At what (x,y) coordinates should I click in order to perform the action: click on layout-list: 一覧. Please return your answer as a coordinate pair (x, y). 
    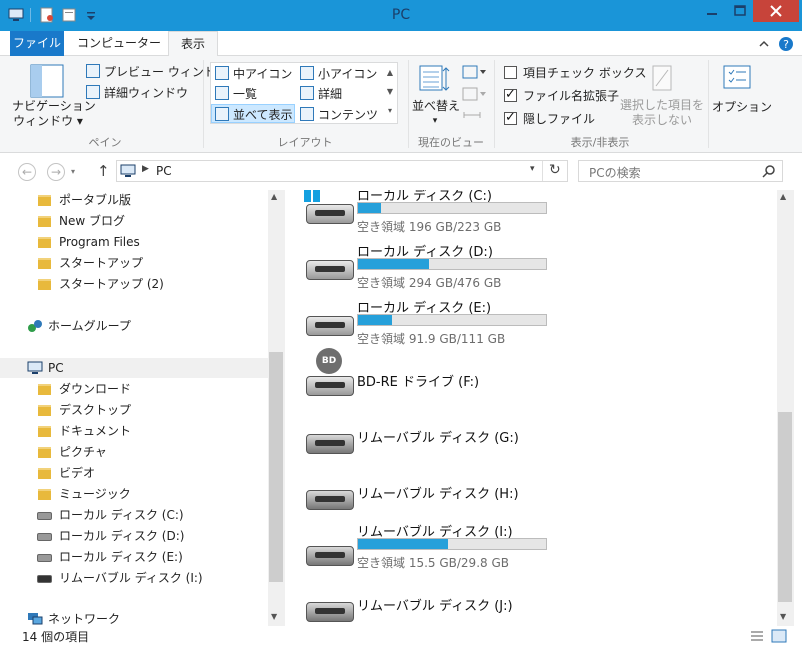
    Looking at the image, I should click on (245, 93).